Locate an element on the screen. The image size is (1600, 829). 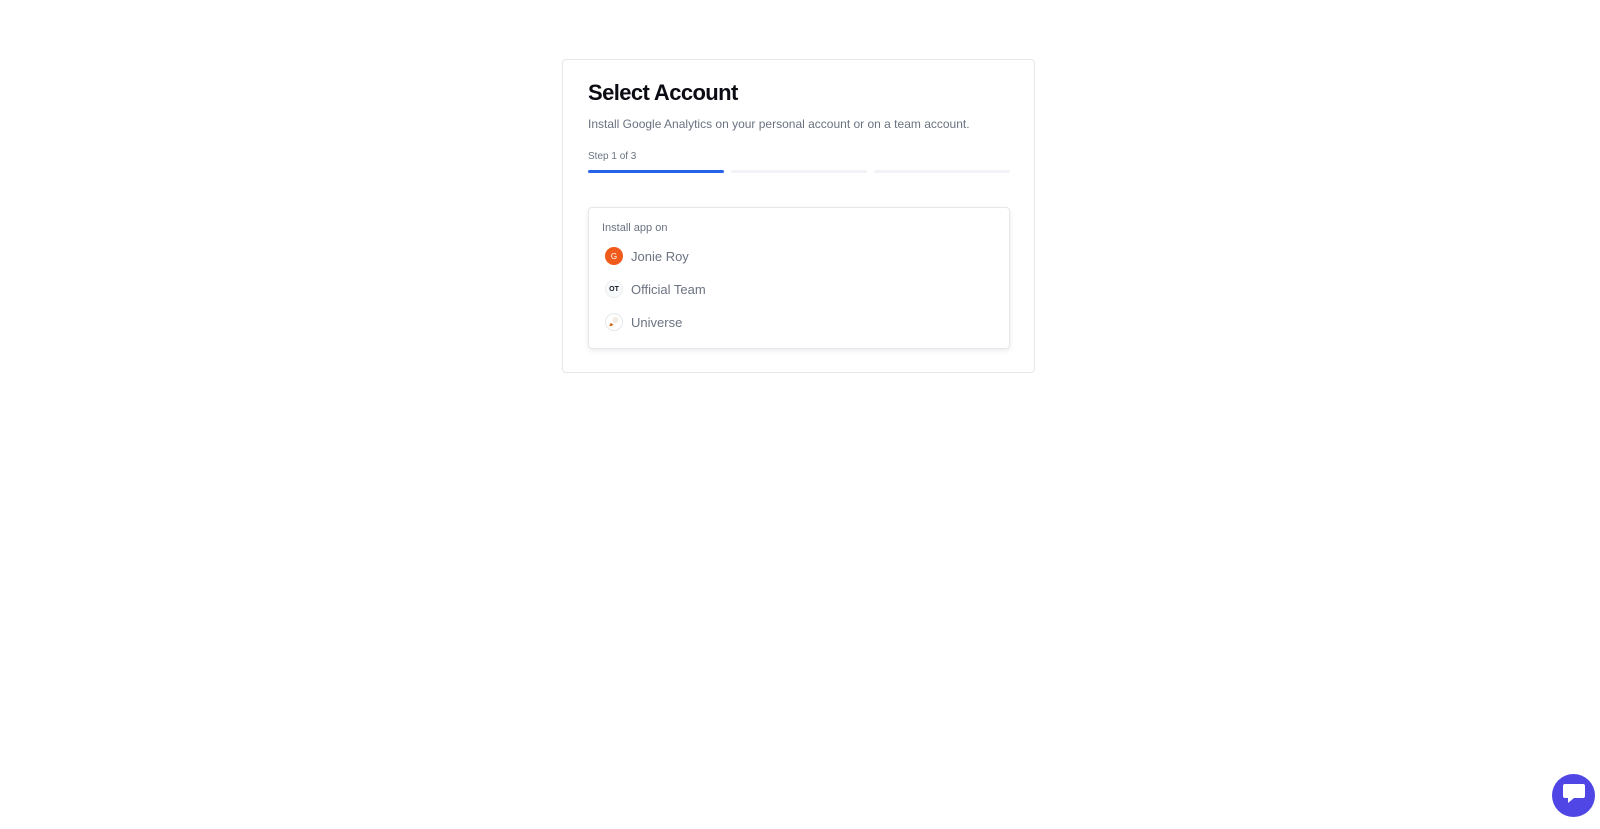
install-app-on-label: Install app on is located at coordinates (635, 228).